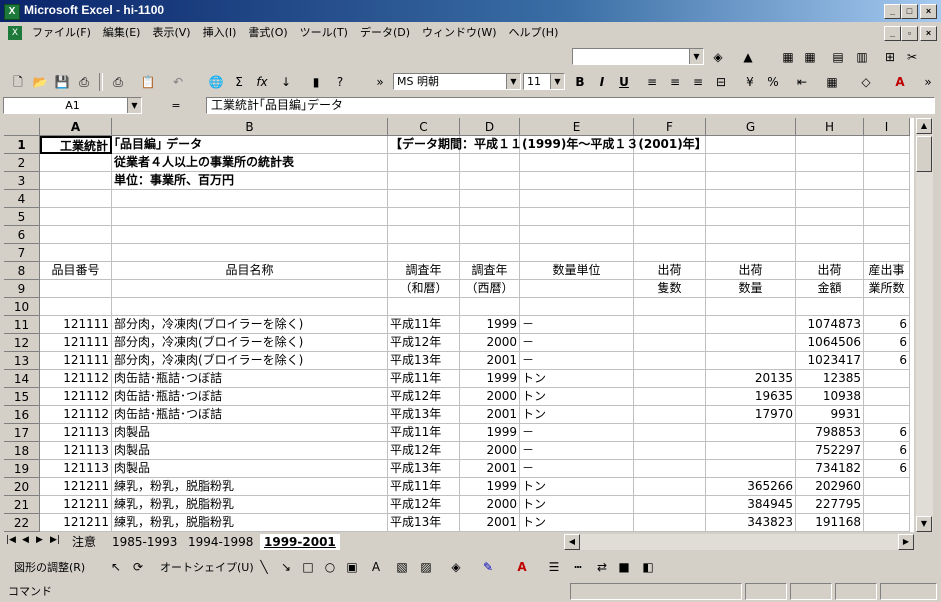 The width and height of the screenshot is (941, 602). Describe the element at coordinates (773, 82) in the screenshot. I see `percent-icon: %` at that location.